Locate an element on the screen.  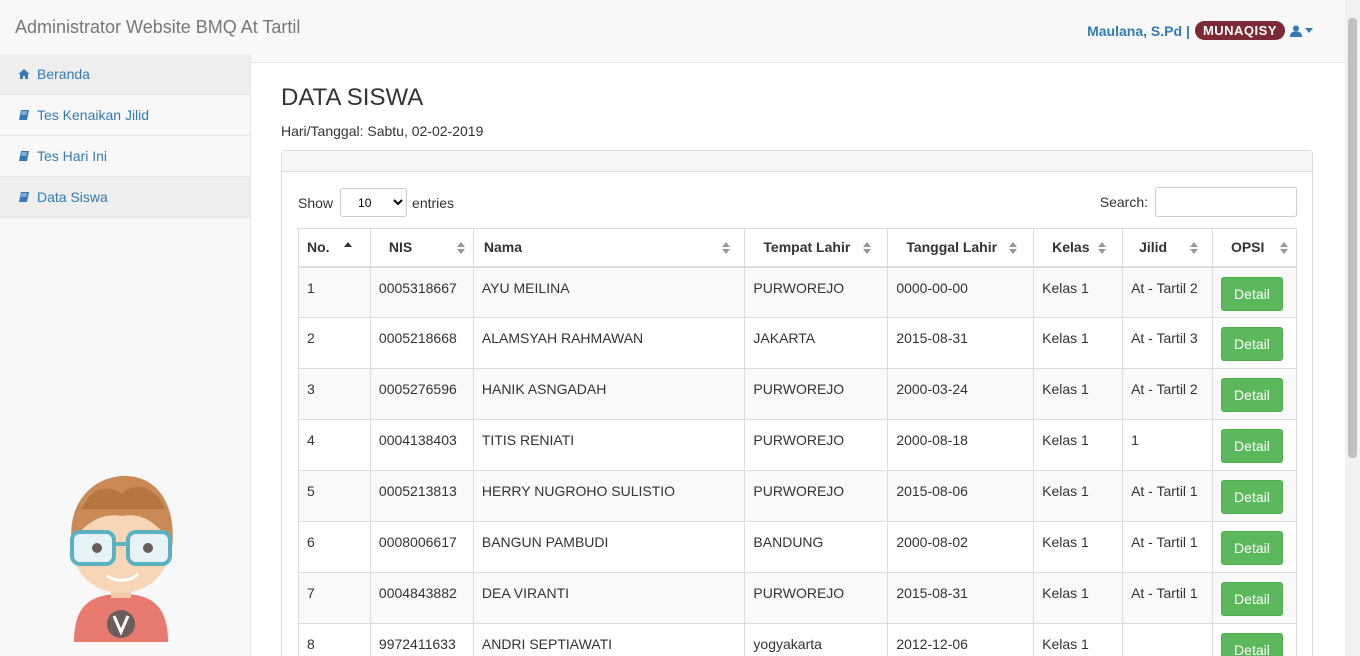
search-input is located at coordinates (1226, 202).